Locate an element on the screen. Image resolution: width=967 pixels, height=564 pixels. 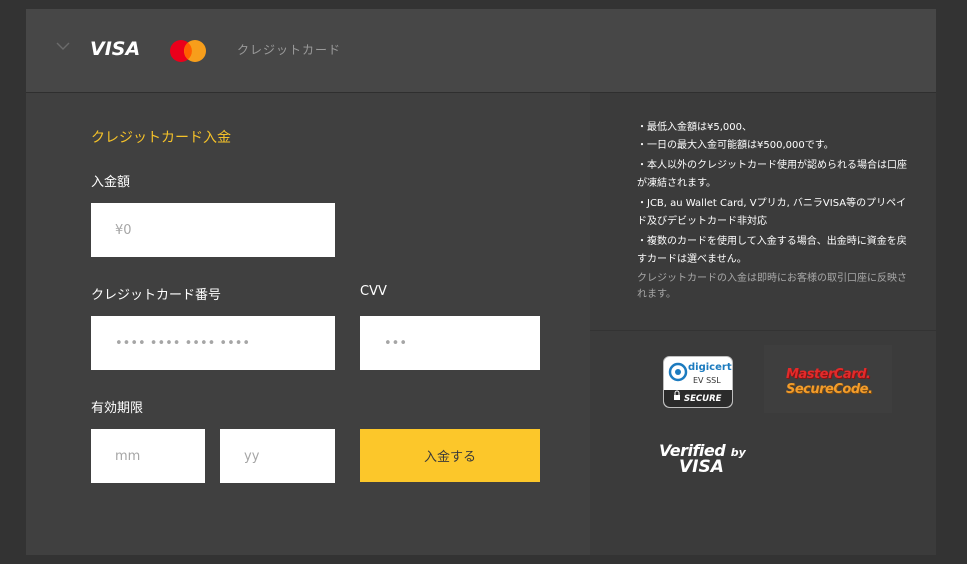
card-number-input is located at coordinates (213, 343).